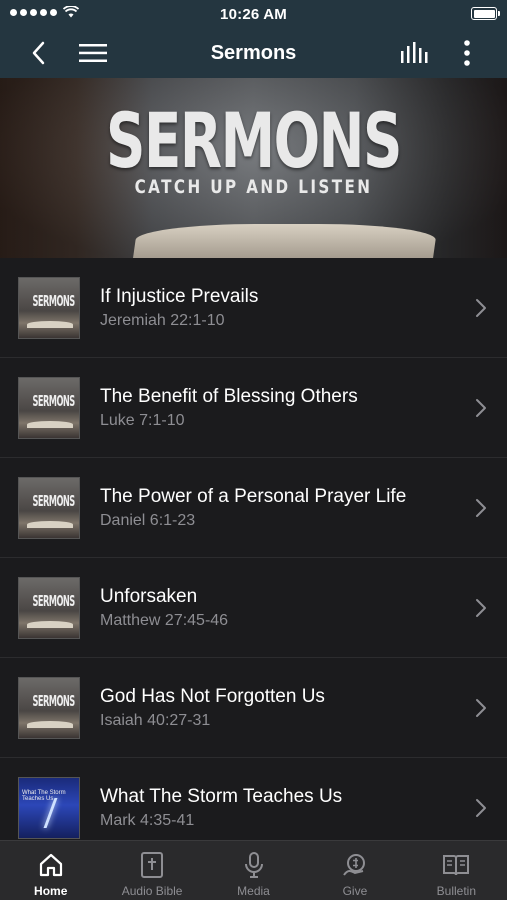 The height and width of the screenshot is (900, 507). I want to click on tab-bar: Home Audio Bible Media Give Bulletin, so click(253, 870).